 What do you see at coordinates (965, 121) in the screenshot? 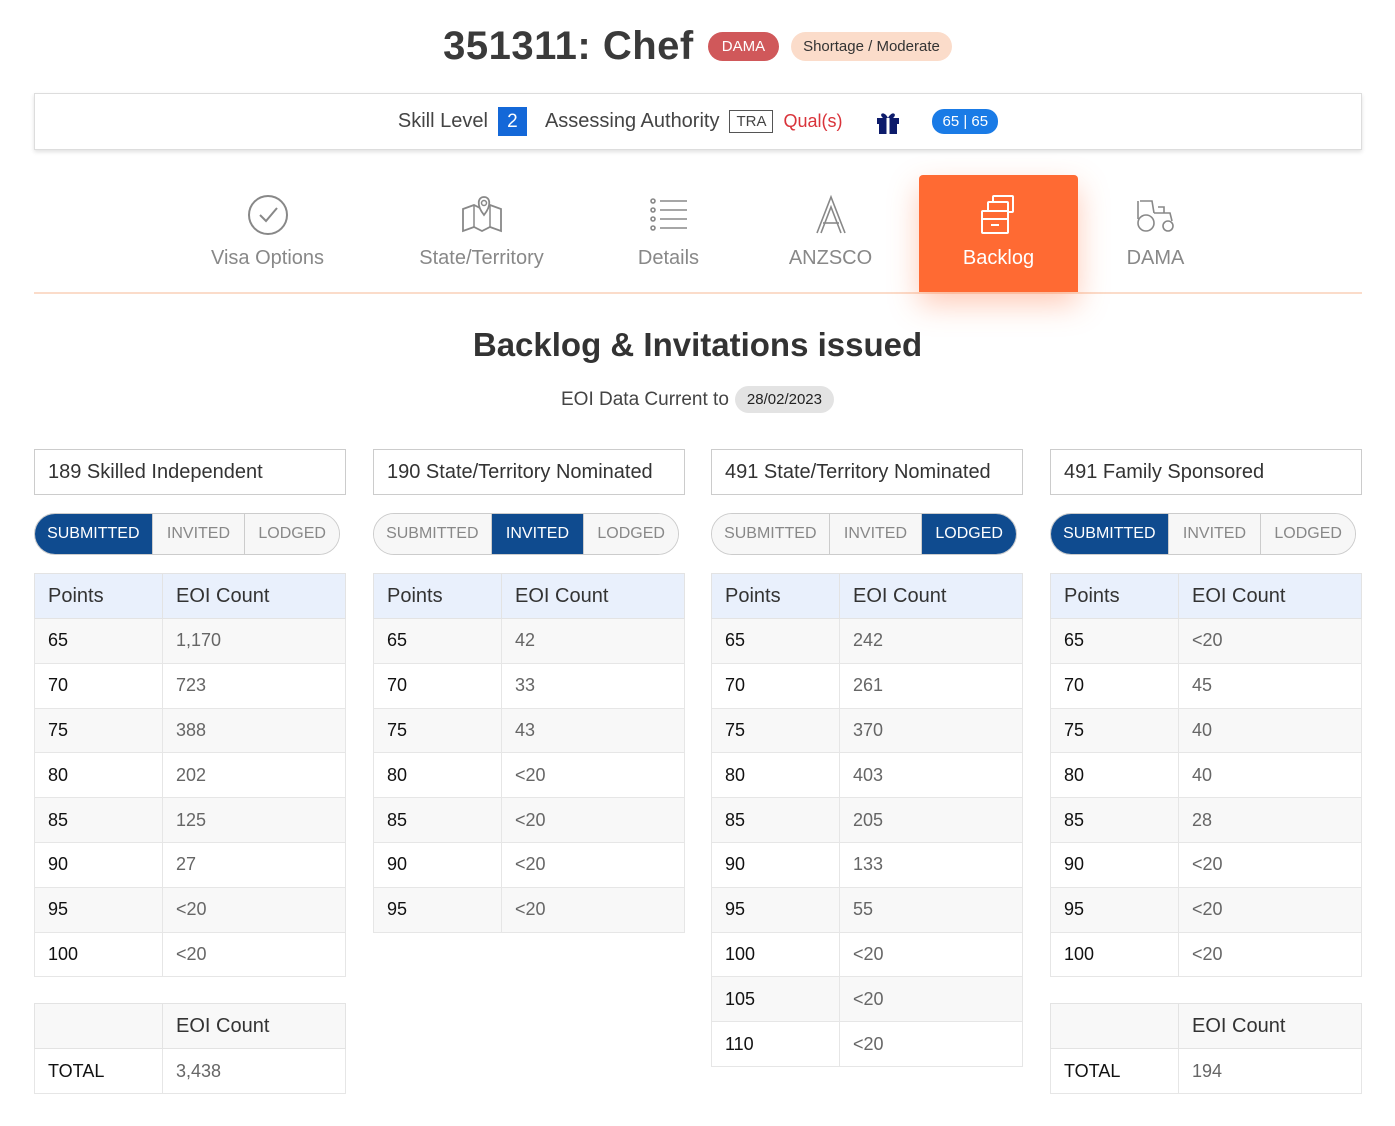
I see `points-badge: 65 | 65` at bounding box center [965, 121].